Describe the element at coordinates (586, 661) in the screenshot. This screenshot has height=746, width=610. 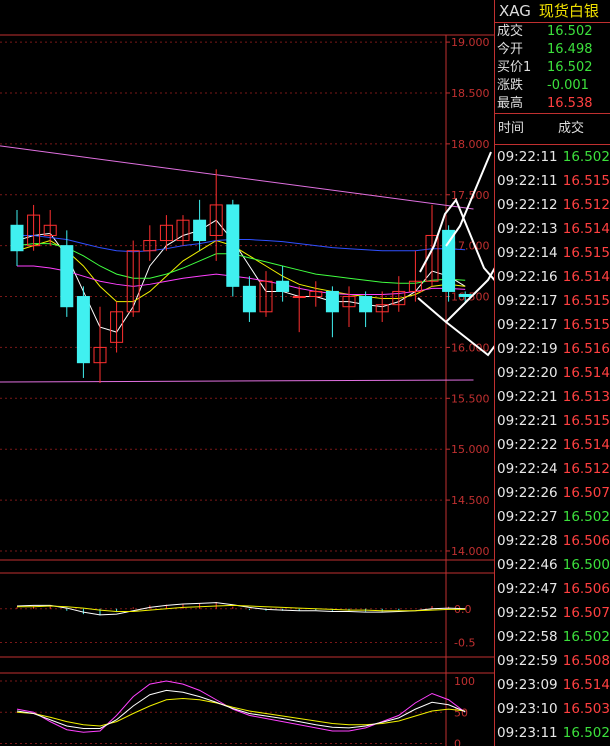
I see `tick-price: 16.508` at that location.